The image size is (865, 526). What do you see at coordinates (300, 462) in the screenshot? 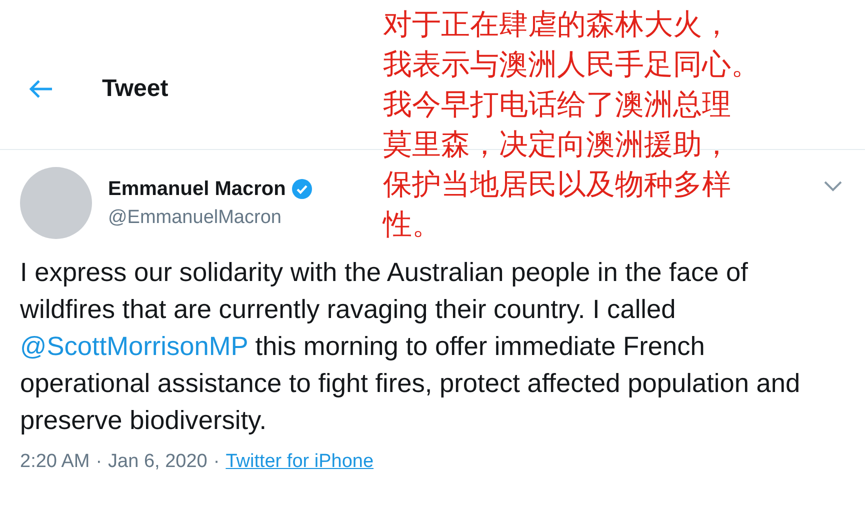
I see `source-link: Twitter for iPhone` at bounding box center [300, 462].